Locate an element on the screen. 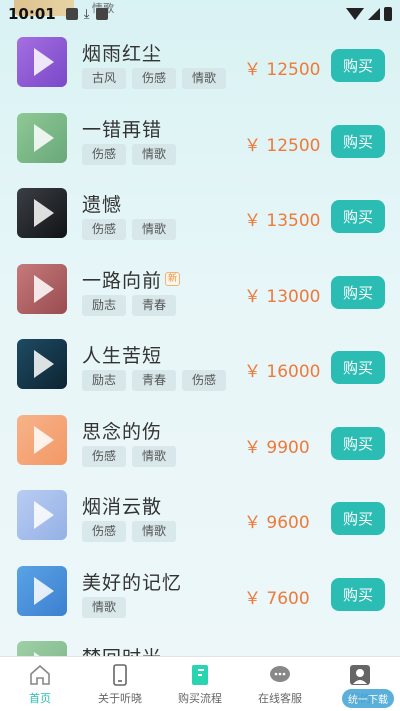 The width and height of the screenshot is (400, 711). song-title: 烟雨红尘 is located at coordinates (122, 54).